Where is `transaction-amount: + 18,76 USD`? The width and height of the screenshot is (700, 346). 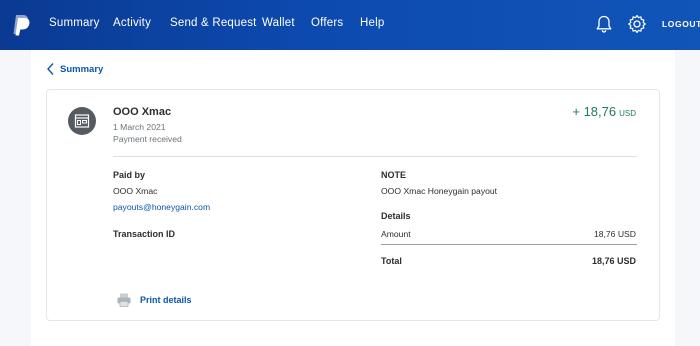 transaction-amount: + 18,76 USD is located at coordinates (604, 111).